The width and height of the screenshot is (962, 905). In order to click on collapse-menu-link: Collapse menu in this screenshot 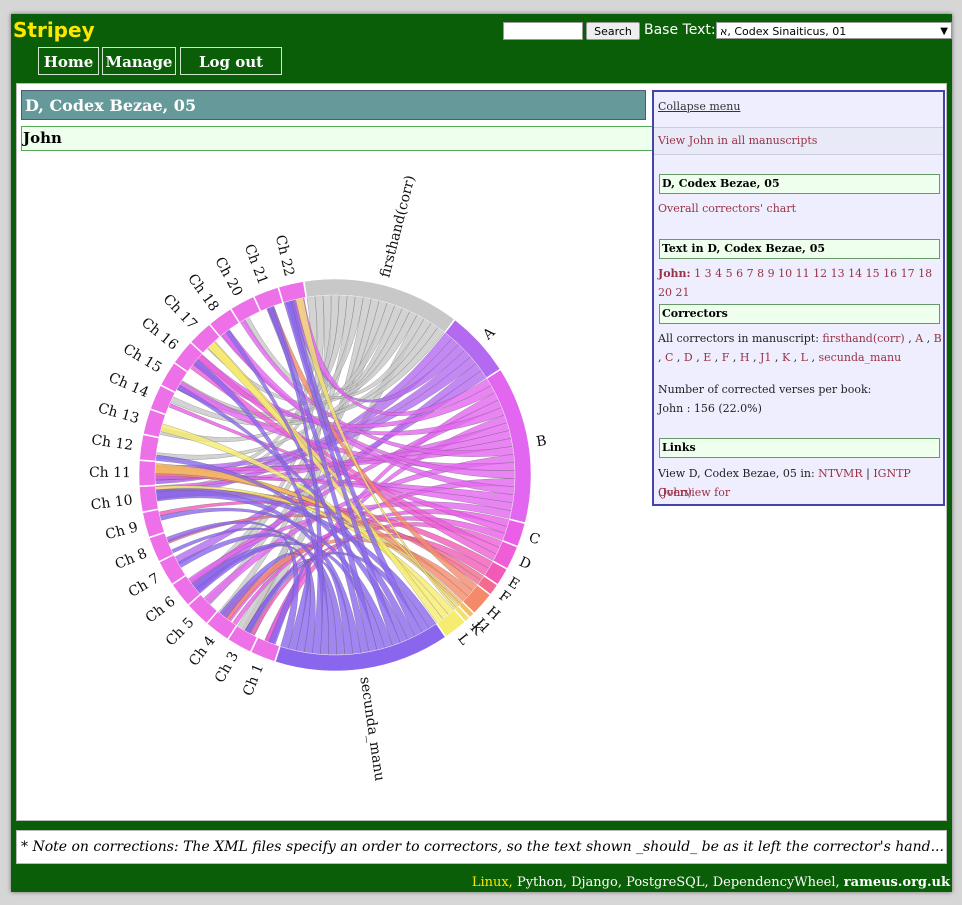, I will do `click(699, 106)`.